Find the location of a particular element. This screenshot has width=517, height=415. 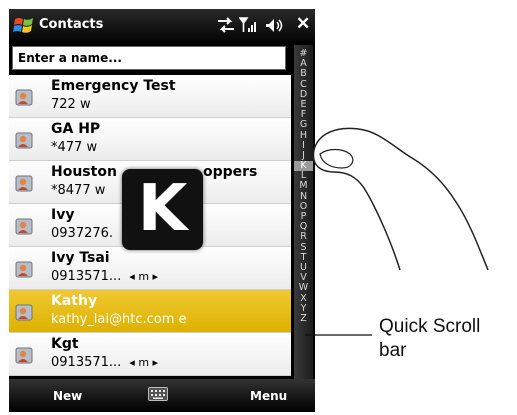

caption-line-2: bar is located at coordinates (393, 350).